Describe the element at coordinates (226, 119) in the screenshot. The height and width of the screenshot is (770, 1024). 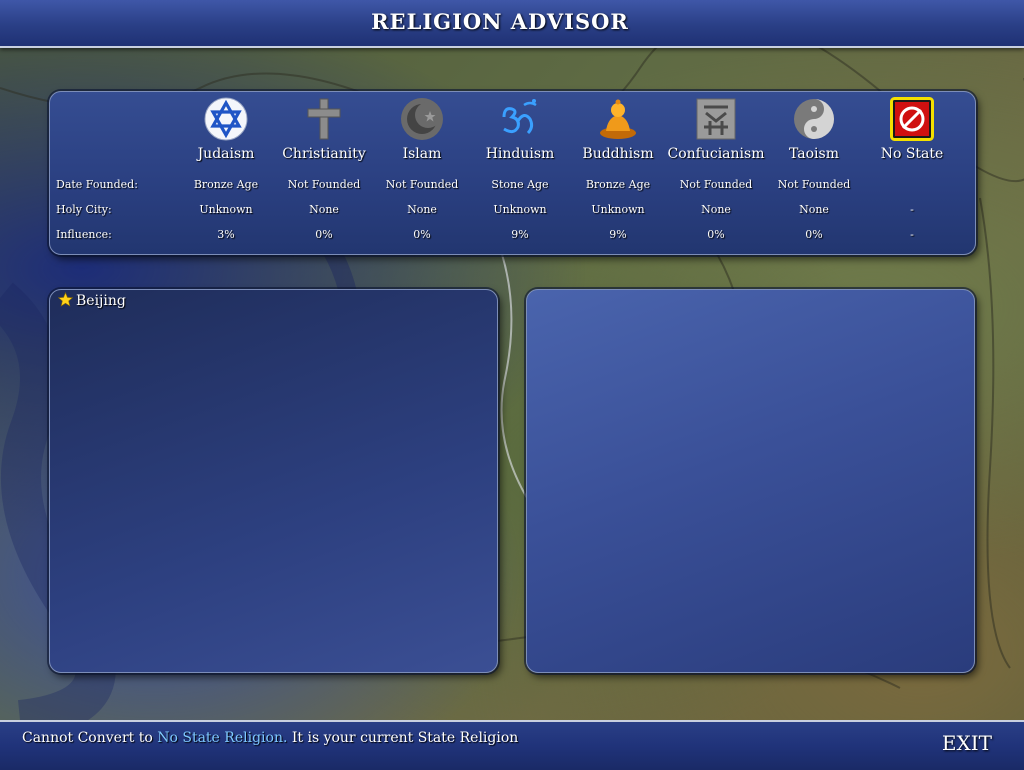
I see `star-of-david-icon` at that location.